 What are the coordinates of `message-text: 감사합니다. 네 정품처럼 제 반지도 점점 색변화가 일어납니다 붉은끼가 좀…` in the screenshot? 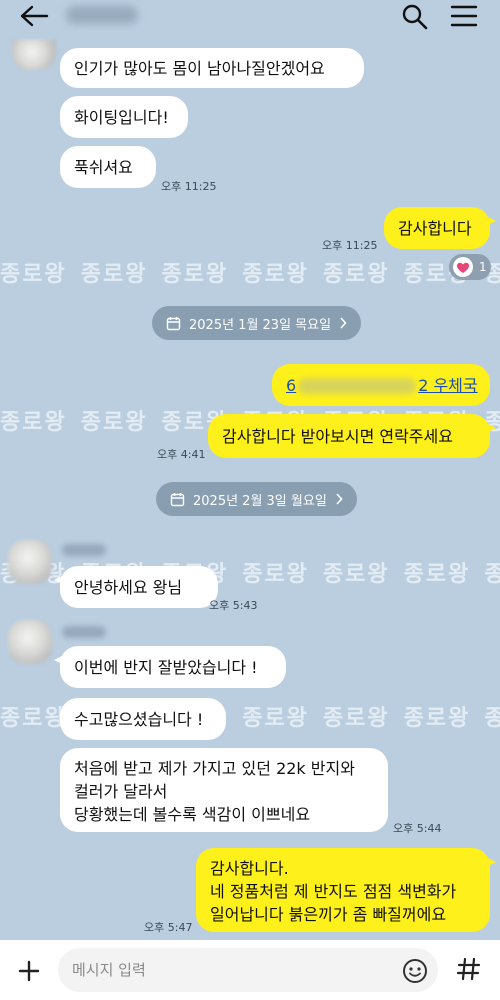 It's located at (333, 891).